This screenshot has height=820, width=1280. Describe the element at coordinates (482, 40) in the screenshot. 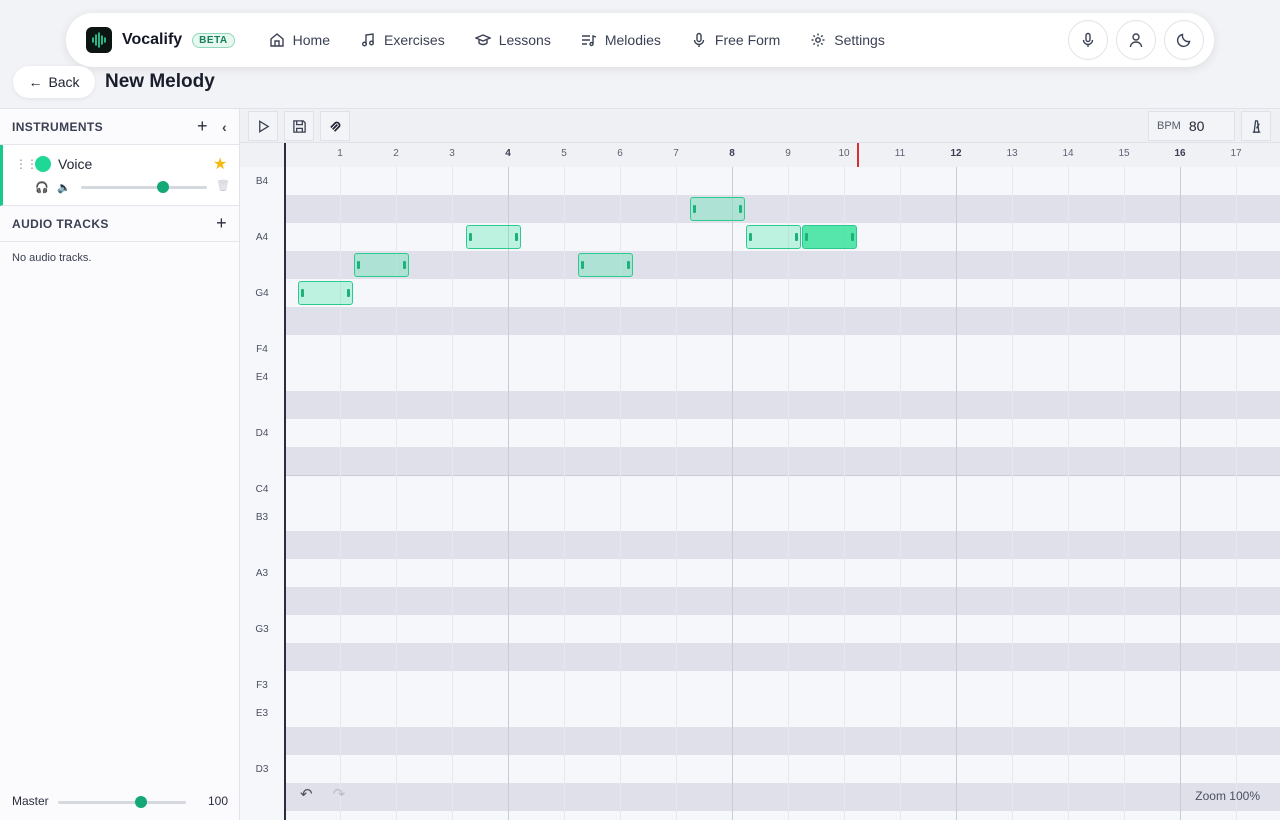

I see `graduation-cap-icon` at that location.